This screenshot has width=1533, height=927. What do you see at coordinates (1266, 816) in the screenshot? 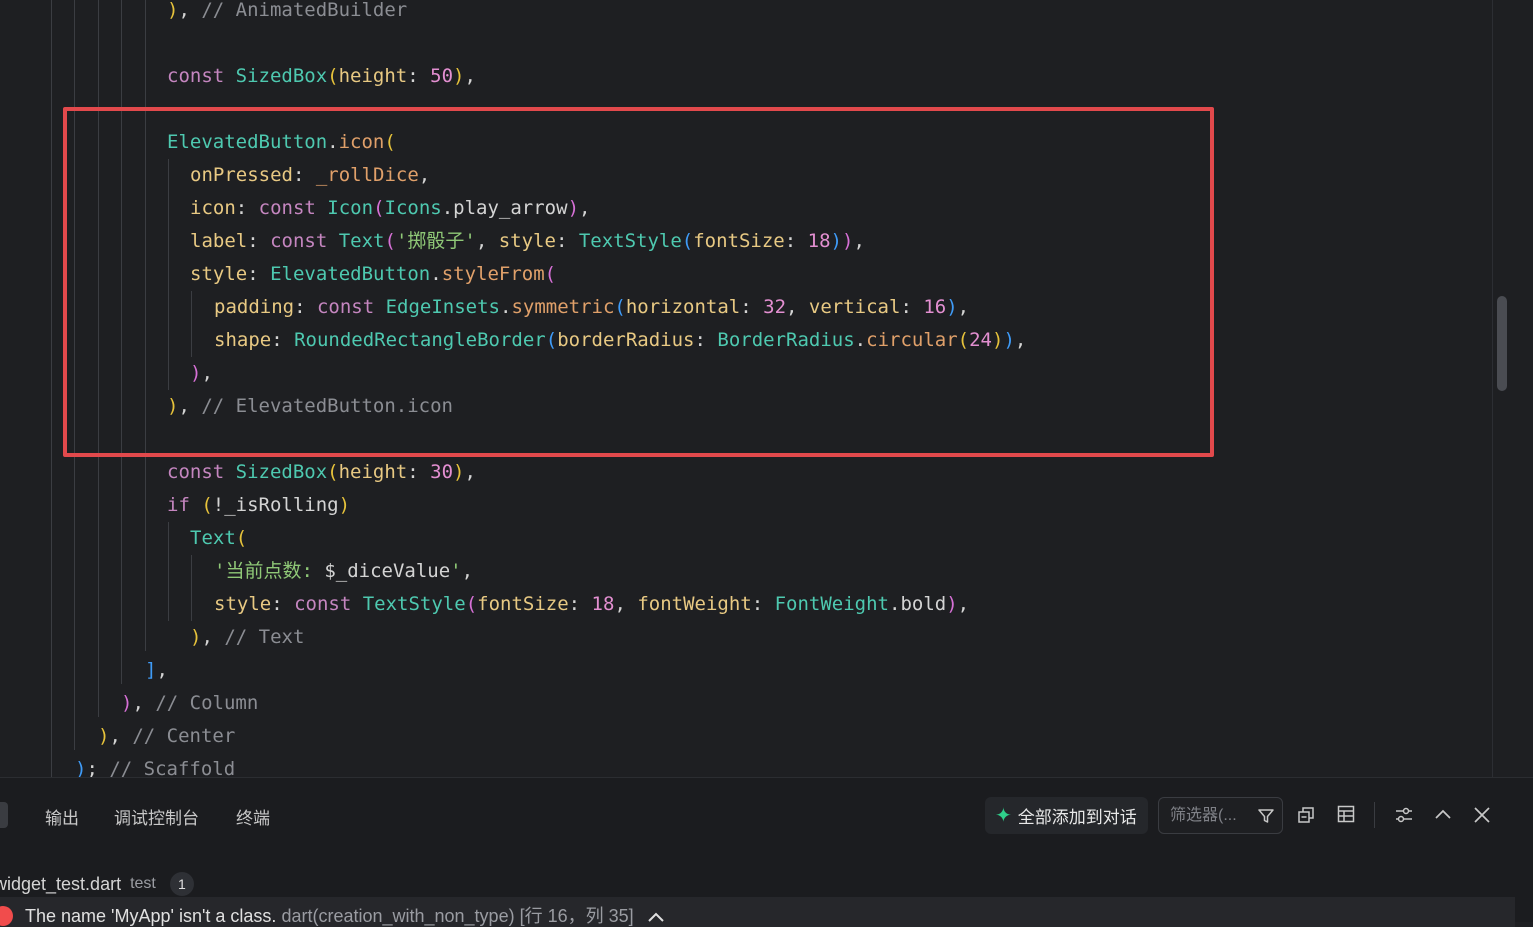
I see `filter-funnel-icon` at bounding box center [1266, 816].